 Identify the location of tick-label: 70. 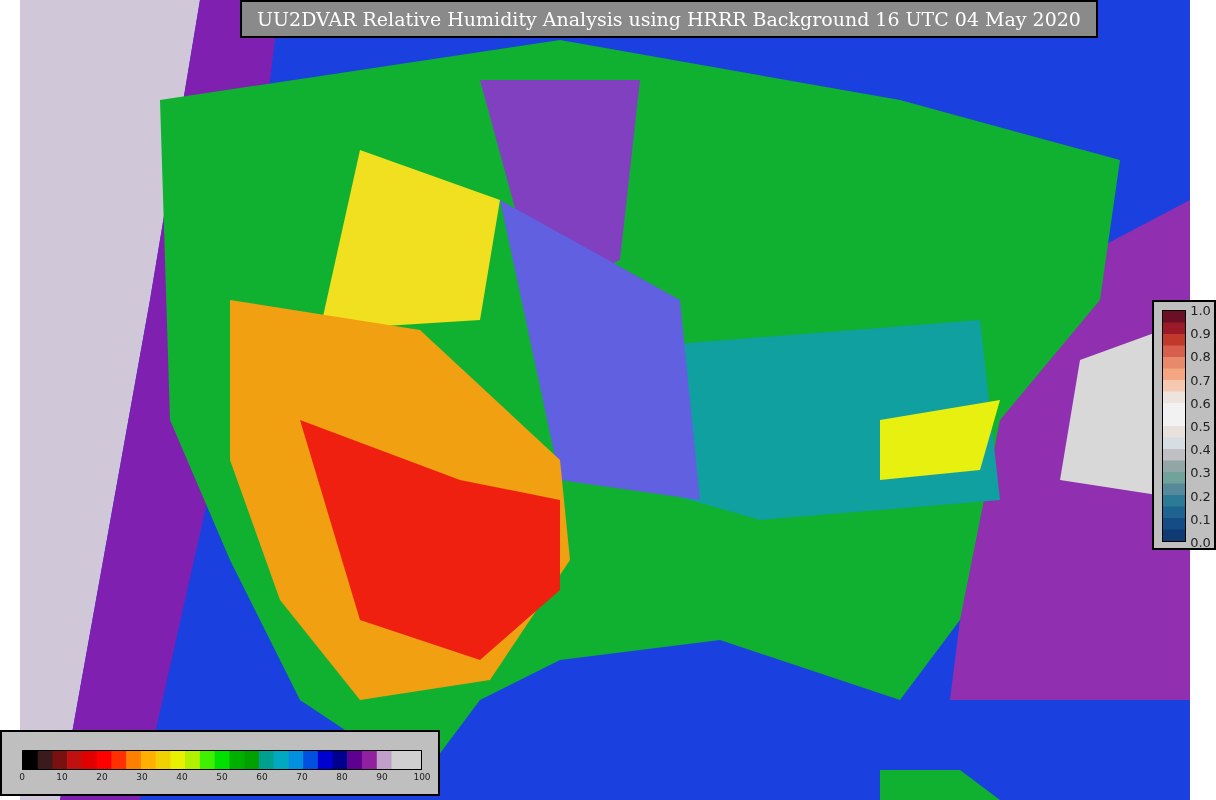
(302, 777).